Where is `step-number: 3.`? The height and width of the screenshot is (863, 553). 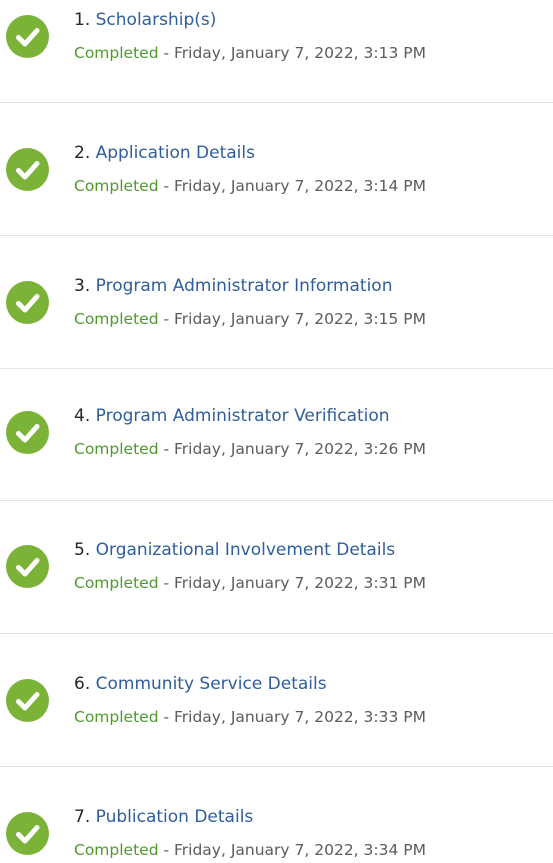
step-number: 3. is located at coordinates (82, 286).